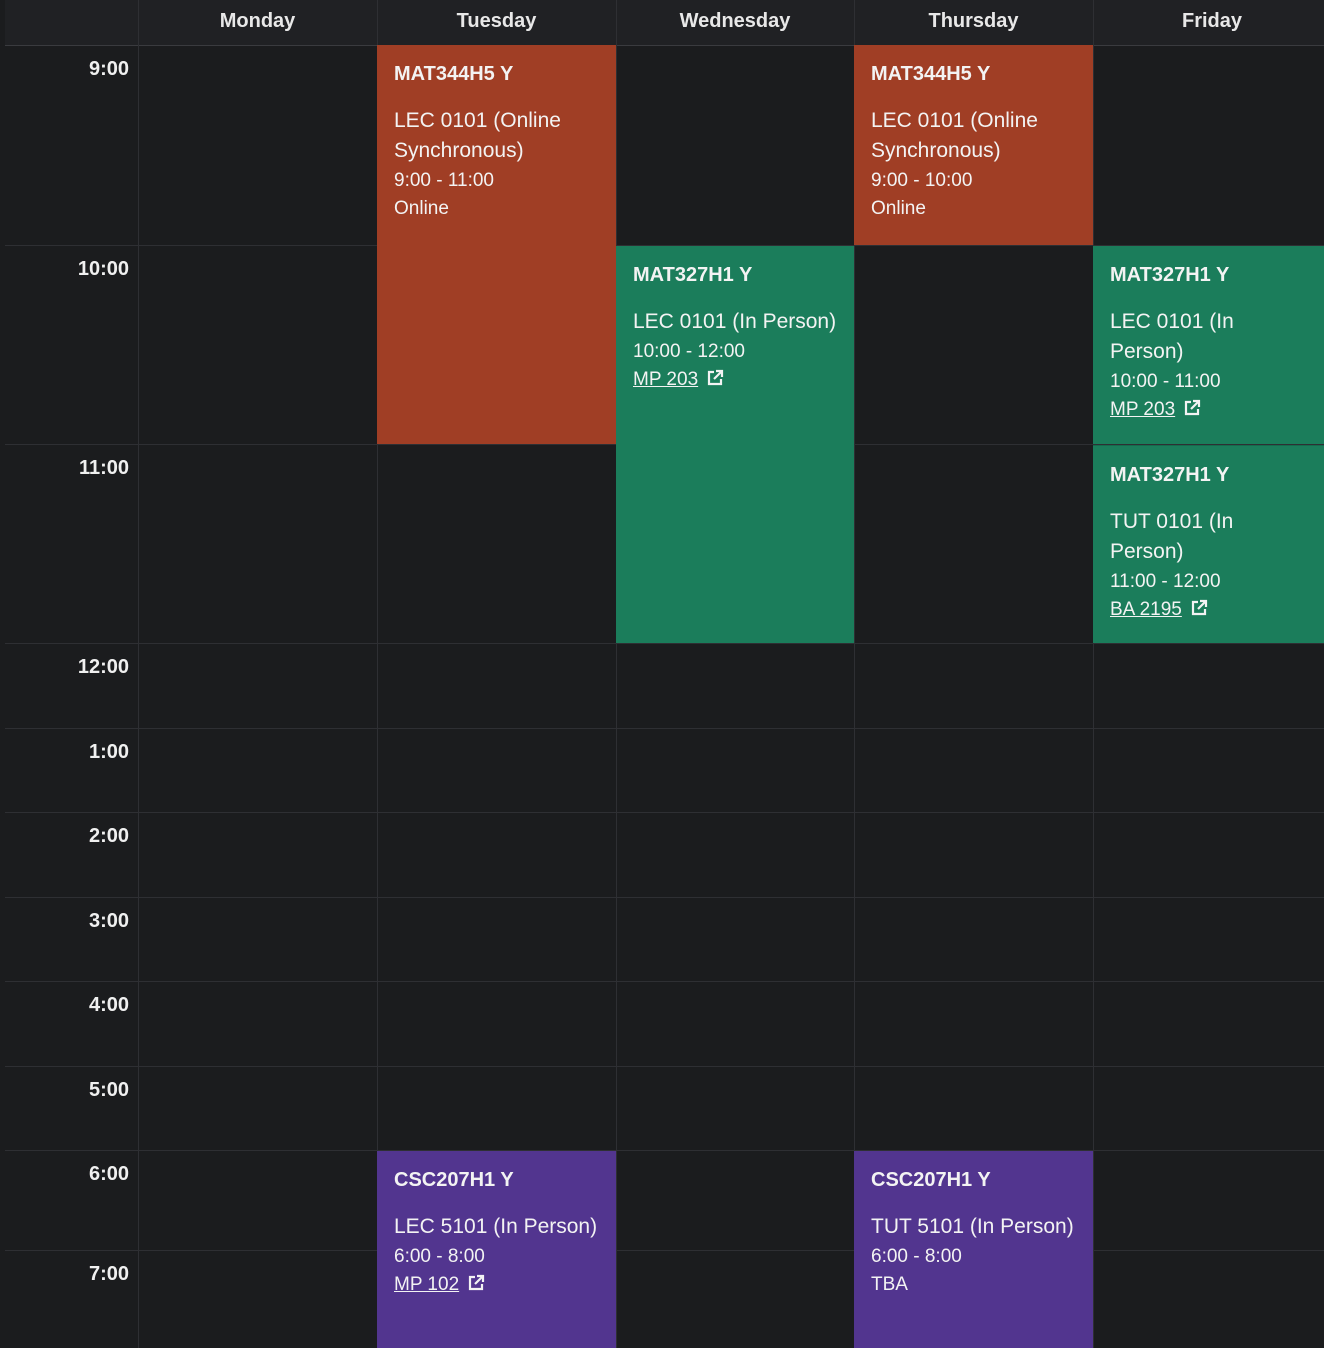 Image resolution: width=1324 pixels, height=1348 pixels. Describe the element at coordinates (496, 21) in the screenshot. I see `day-header-tuesday: Tuesday` at that location.